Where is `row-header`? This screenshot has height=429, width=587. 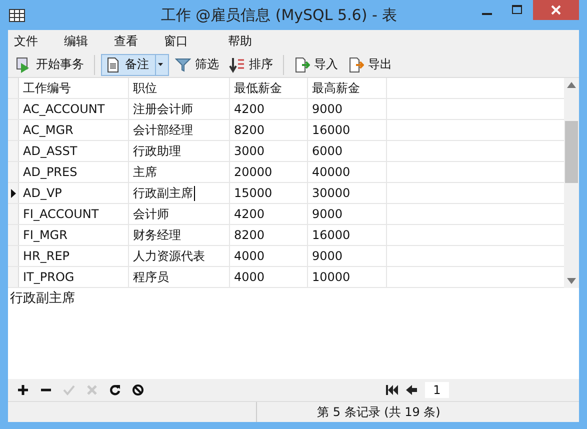 row-header is located at coordinates (13, 193).